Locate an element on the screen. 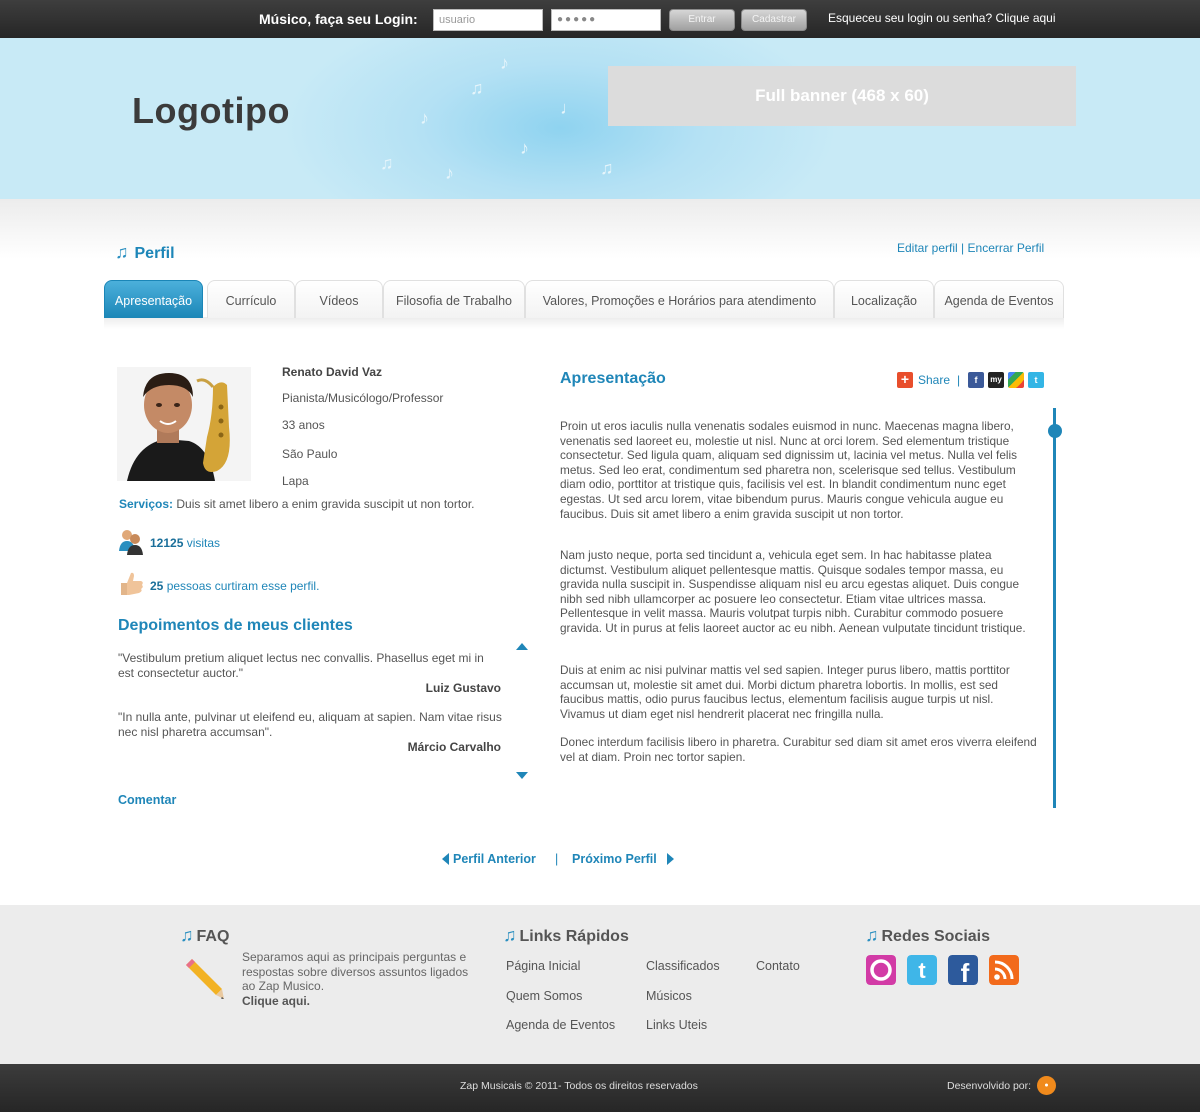 This screenshot has width=1200, height=1112. link-agenda-eventos: Agenda de Eventos is located at coordinates (560, 1025).